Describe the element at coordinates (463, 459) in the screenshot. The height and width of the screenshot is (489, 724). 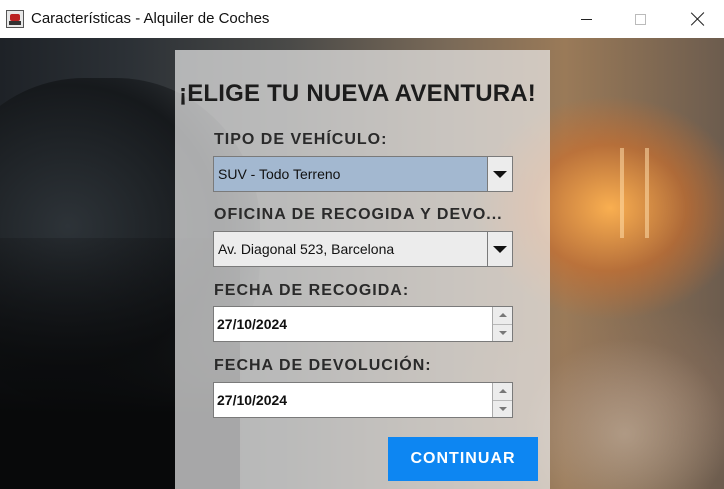
I see `continue-button: CONTINUAR` at that location.